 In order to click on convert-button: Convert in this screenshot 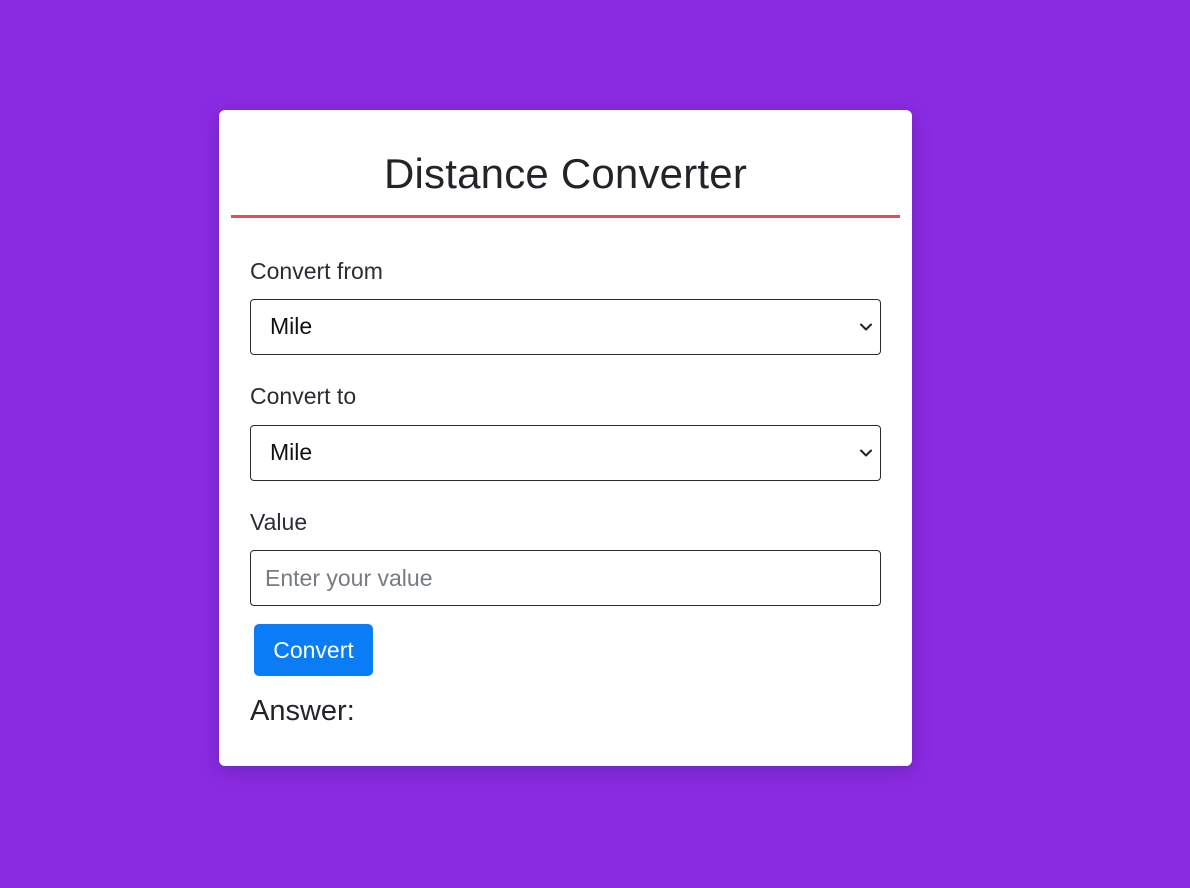, I will do `click(313, 650)`.